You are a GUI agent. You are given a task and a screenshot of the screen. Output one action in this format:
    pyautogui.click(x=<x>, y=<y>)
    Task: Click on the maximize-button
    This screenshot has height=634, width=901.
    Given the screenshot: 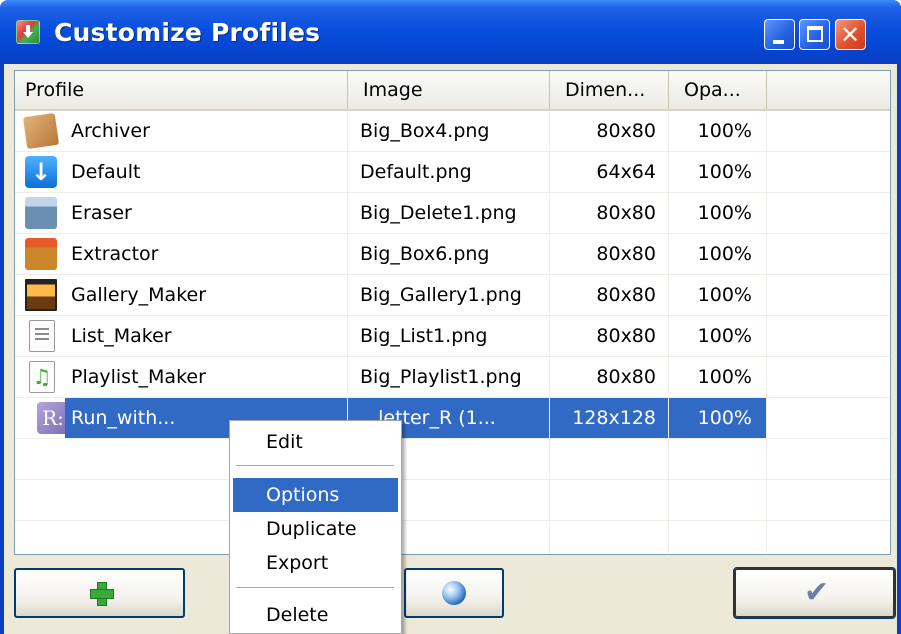 What is the action you would take?
    pyautogui.click(x=814, y=34)
    